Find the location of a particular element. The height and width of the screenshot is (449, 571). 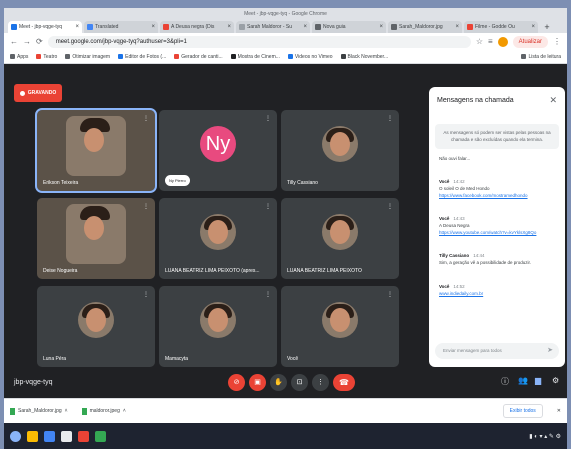

participant-tile: Luna Péra ⋮ is located at coordinates (96, 326).